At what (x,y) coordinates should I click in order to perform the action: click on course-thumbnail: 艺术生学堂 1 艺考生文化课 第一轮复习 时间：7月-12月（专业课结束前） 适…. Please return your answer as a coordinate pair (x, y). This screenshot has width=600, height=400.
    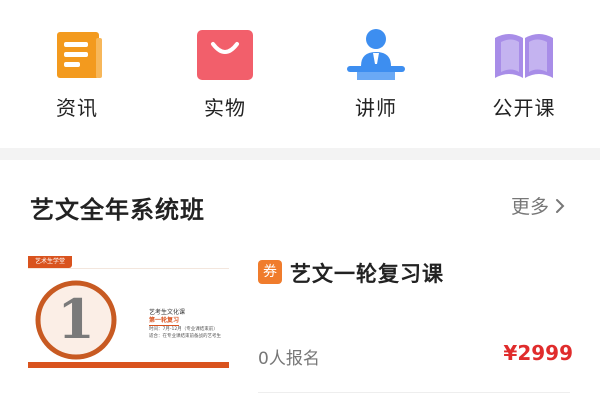
    Looking at the image, I should click on (128, 312).